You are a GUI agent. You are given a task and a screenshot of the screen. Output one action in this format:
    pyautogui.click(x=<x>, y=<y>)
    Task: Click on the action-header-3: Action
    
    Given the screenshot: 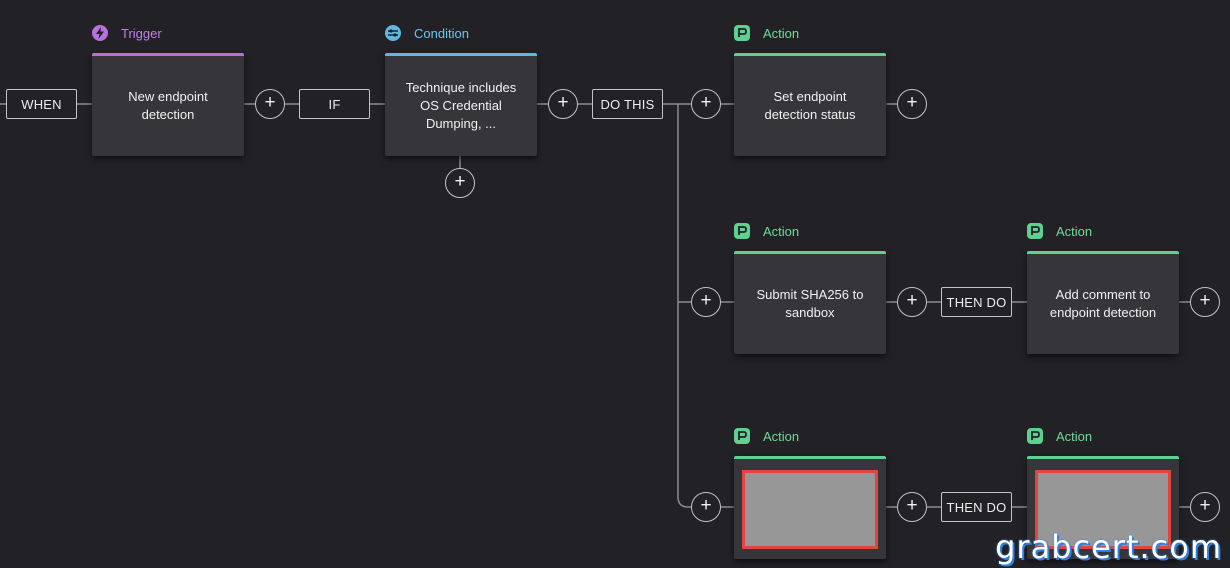 What is the action you would take?
    pyautogui.click(x=1059, y=231)
    